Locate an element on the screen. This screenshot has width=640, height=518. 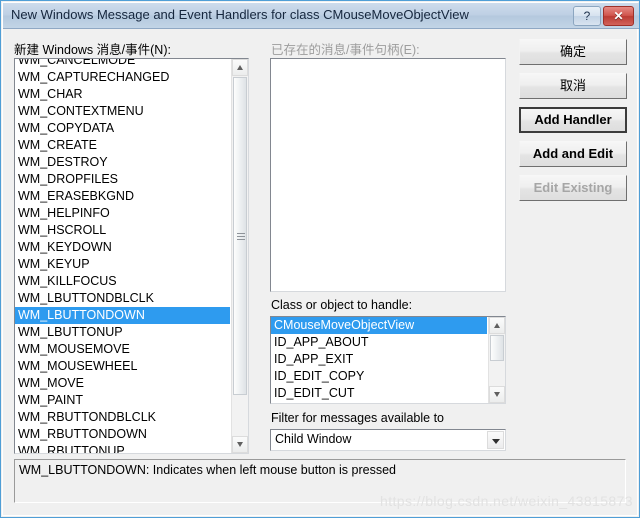
message-item: WM_LBUTTONUP is located at coordinates (122, 332).